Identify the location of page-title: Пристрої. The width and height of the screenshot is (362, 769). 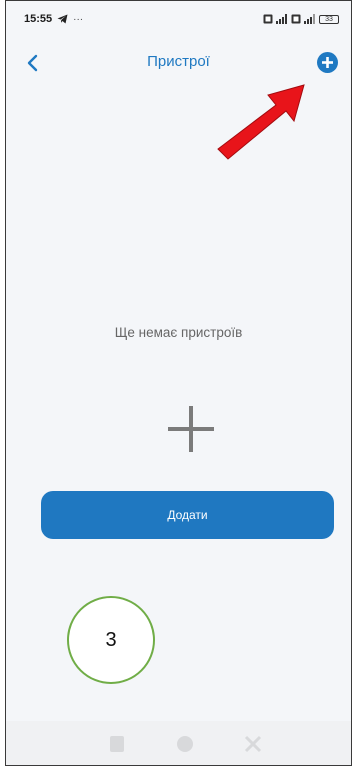
(178, 61).